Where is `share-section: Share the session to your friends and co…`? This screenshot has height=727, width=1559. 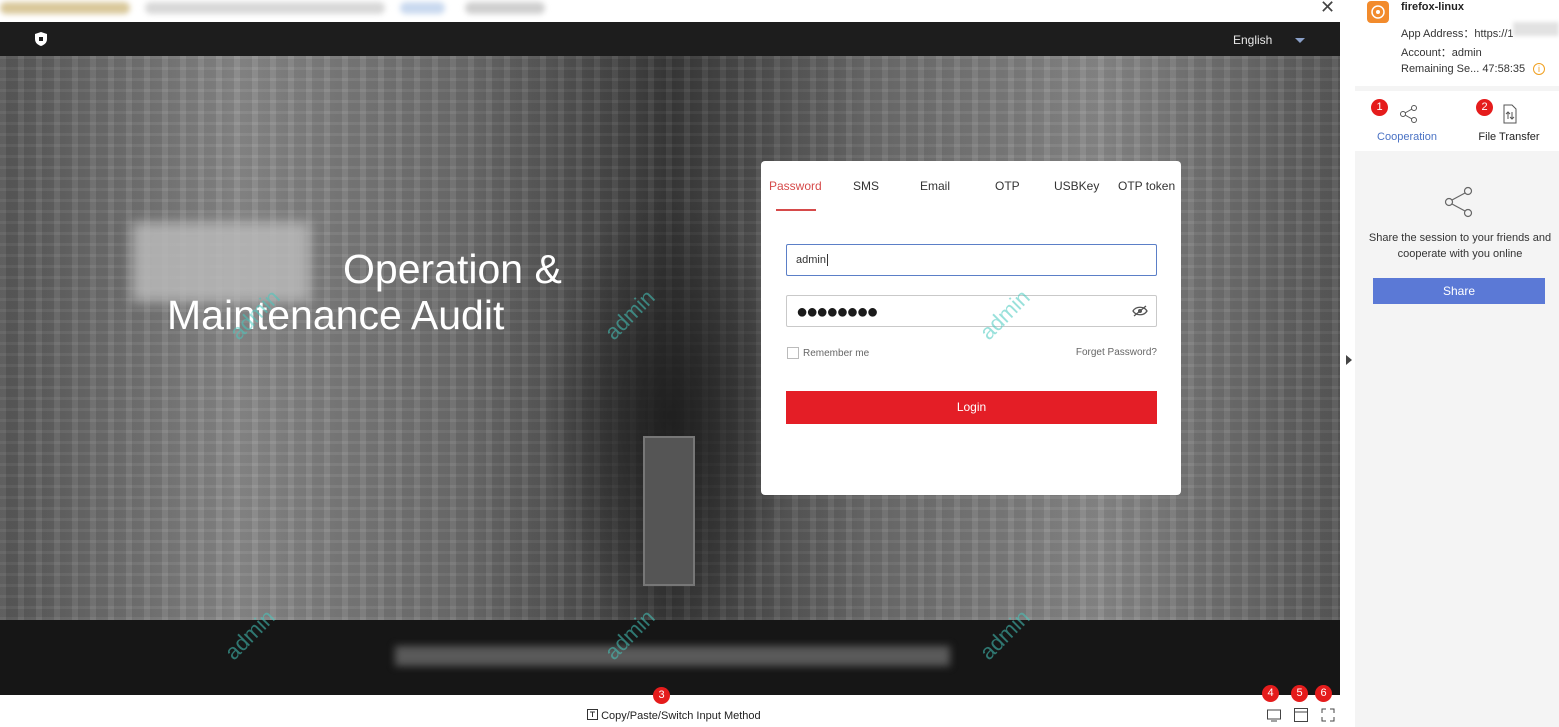
share-section: Share the session to your friends and co… is located at coordinates (1457, 237).